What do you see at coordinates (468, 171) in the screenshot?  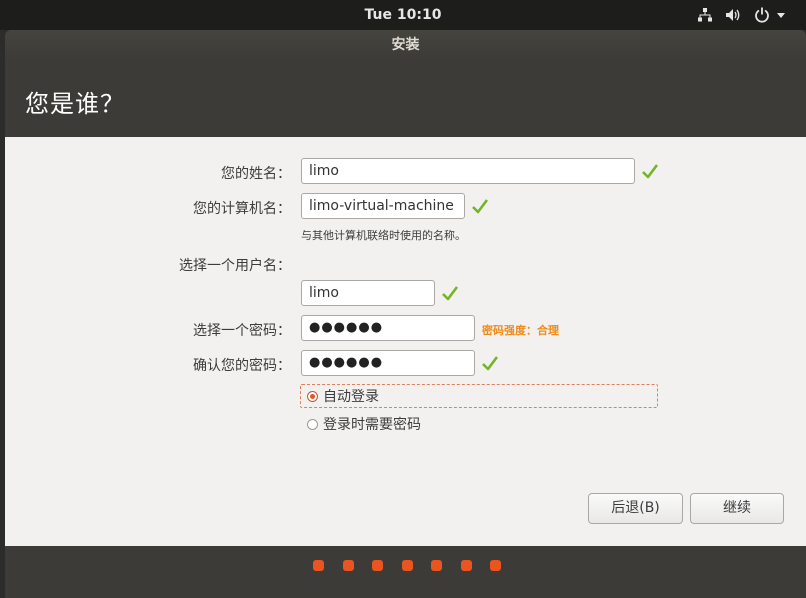 I see `name-input: limo` at bounding box center [468, 171].